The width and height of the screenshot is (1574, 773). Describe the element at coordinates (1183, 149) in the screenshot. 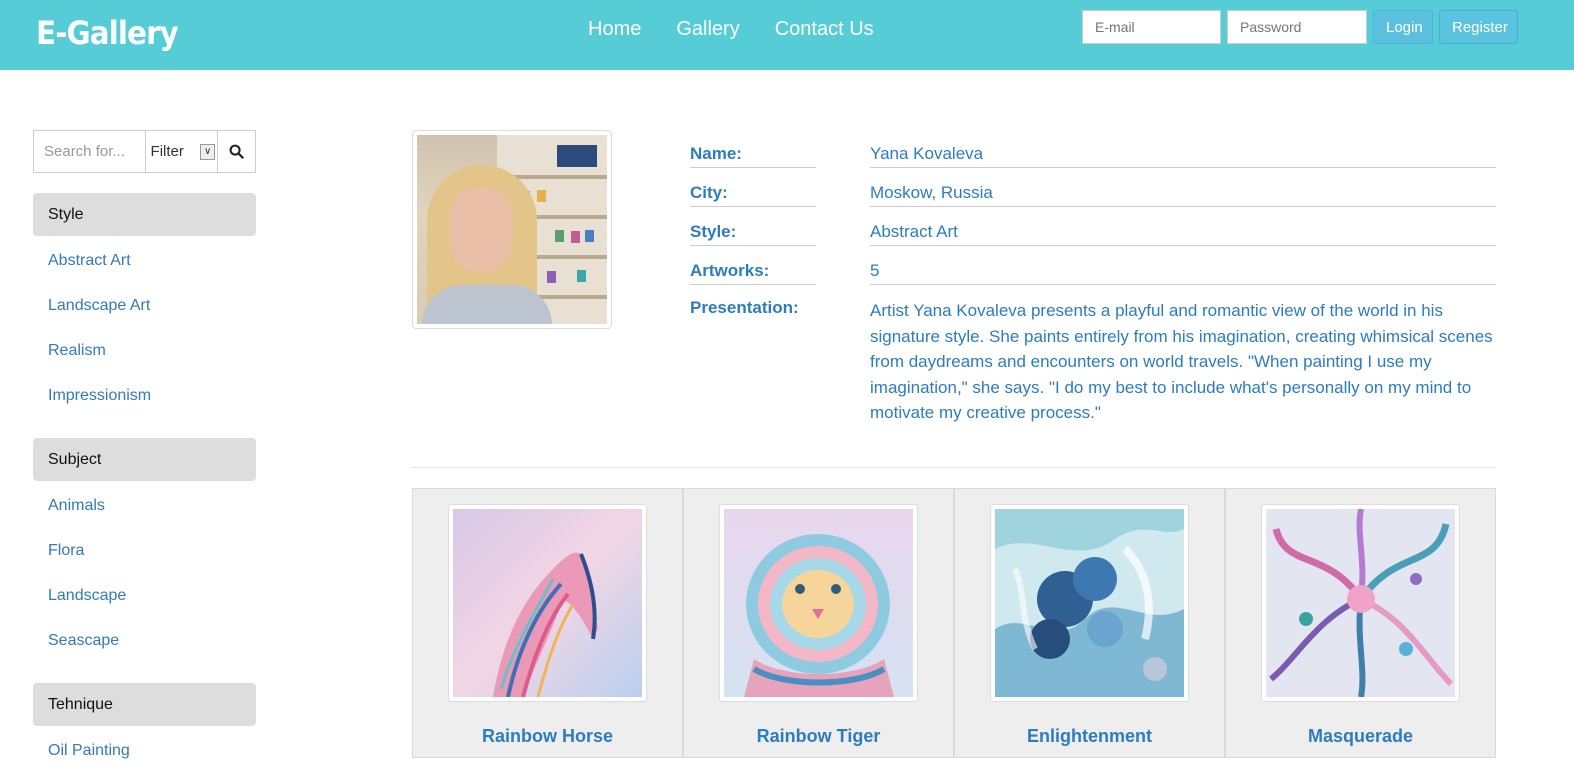

I see `name-value: Yana Kovaleva` at that location.